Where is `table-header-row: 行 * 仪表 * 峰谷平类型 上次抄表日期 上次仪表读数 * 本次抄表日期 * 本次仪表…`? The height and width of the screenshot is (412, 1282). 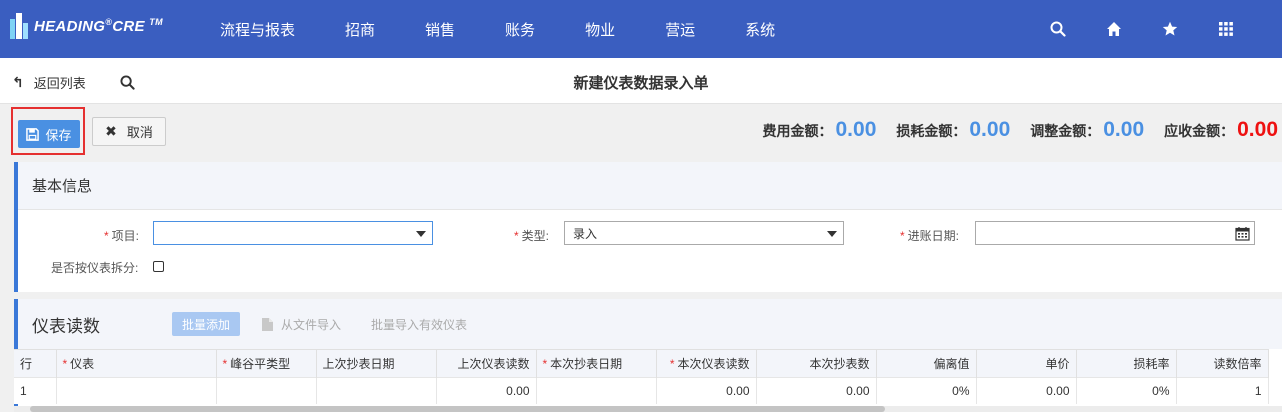 table-header-row: 行 * 仪表 * 峰谷平类型 上次抄表日期 上次仪表读数 * 本次抄表日期 * 本次仪表… is located at coordinates (641, 363).